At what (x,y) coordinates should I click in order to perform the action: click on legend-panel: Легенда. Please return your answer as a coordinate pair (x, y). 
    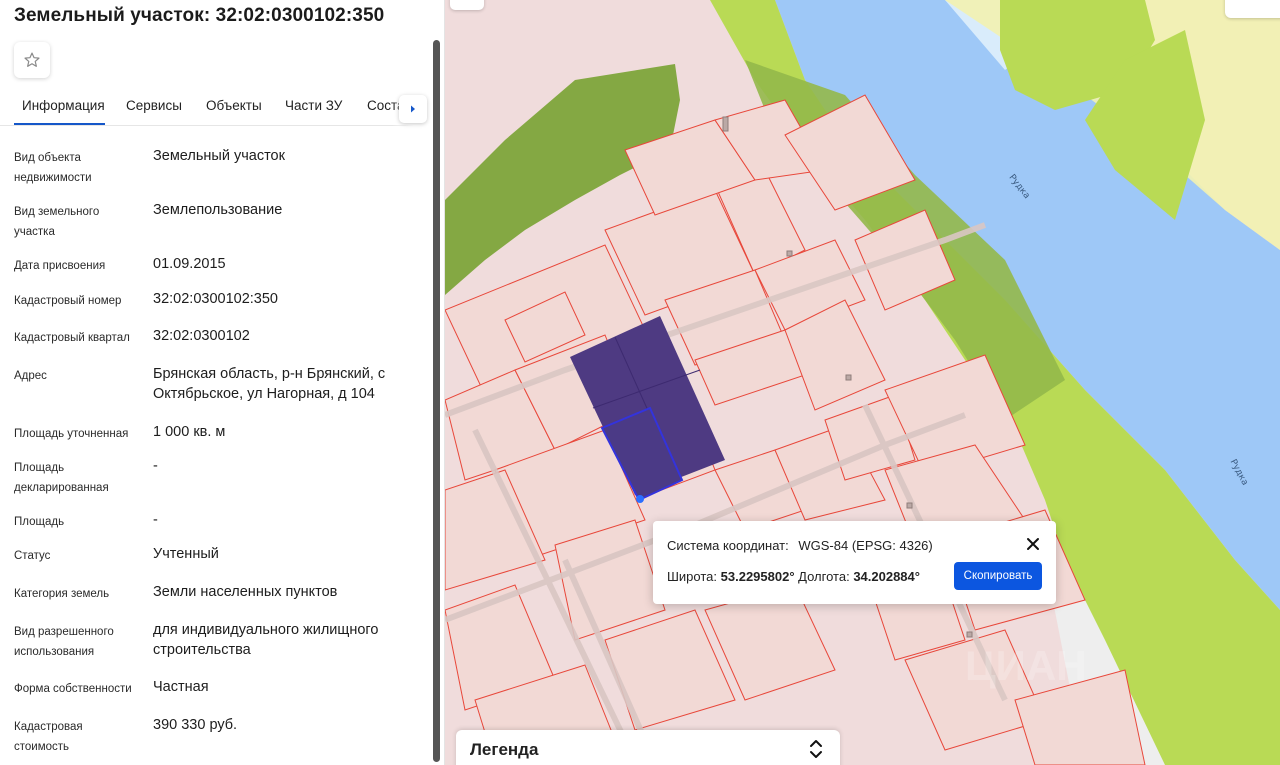
    Looking at the image, I should click on (648, 747).